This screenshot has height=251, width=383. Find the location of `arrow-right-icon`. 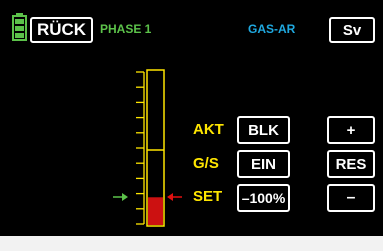

arrow-right-icon is located at coordinates (121, 195).